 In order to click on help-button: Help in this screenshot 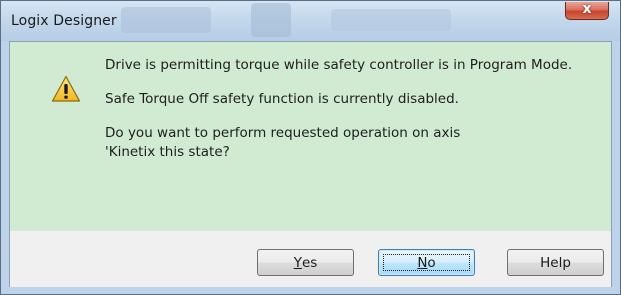, I will do `click(555, 262)`.